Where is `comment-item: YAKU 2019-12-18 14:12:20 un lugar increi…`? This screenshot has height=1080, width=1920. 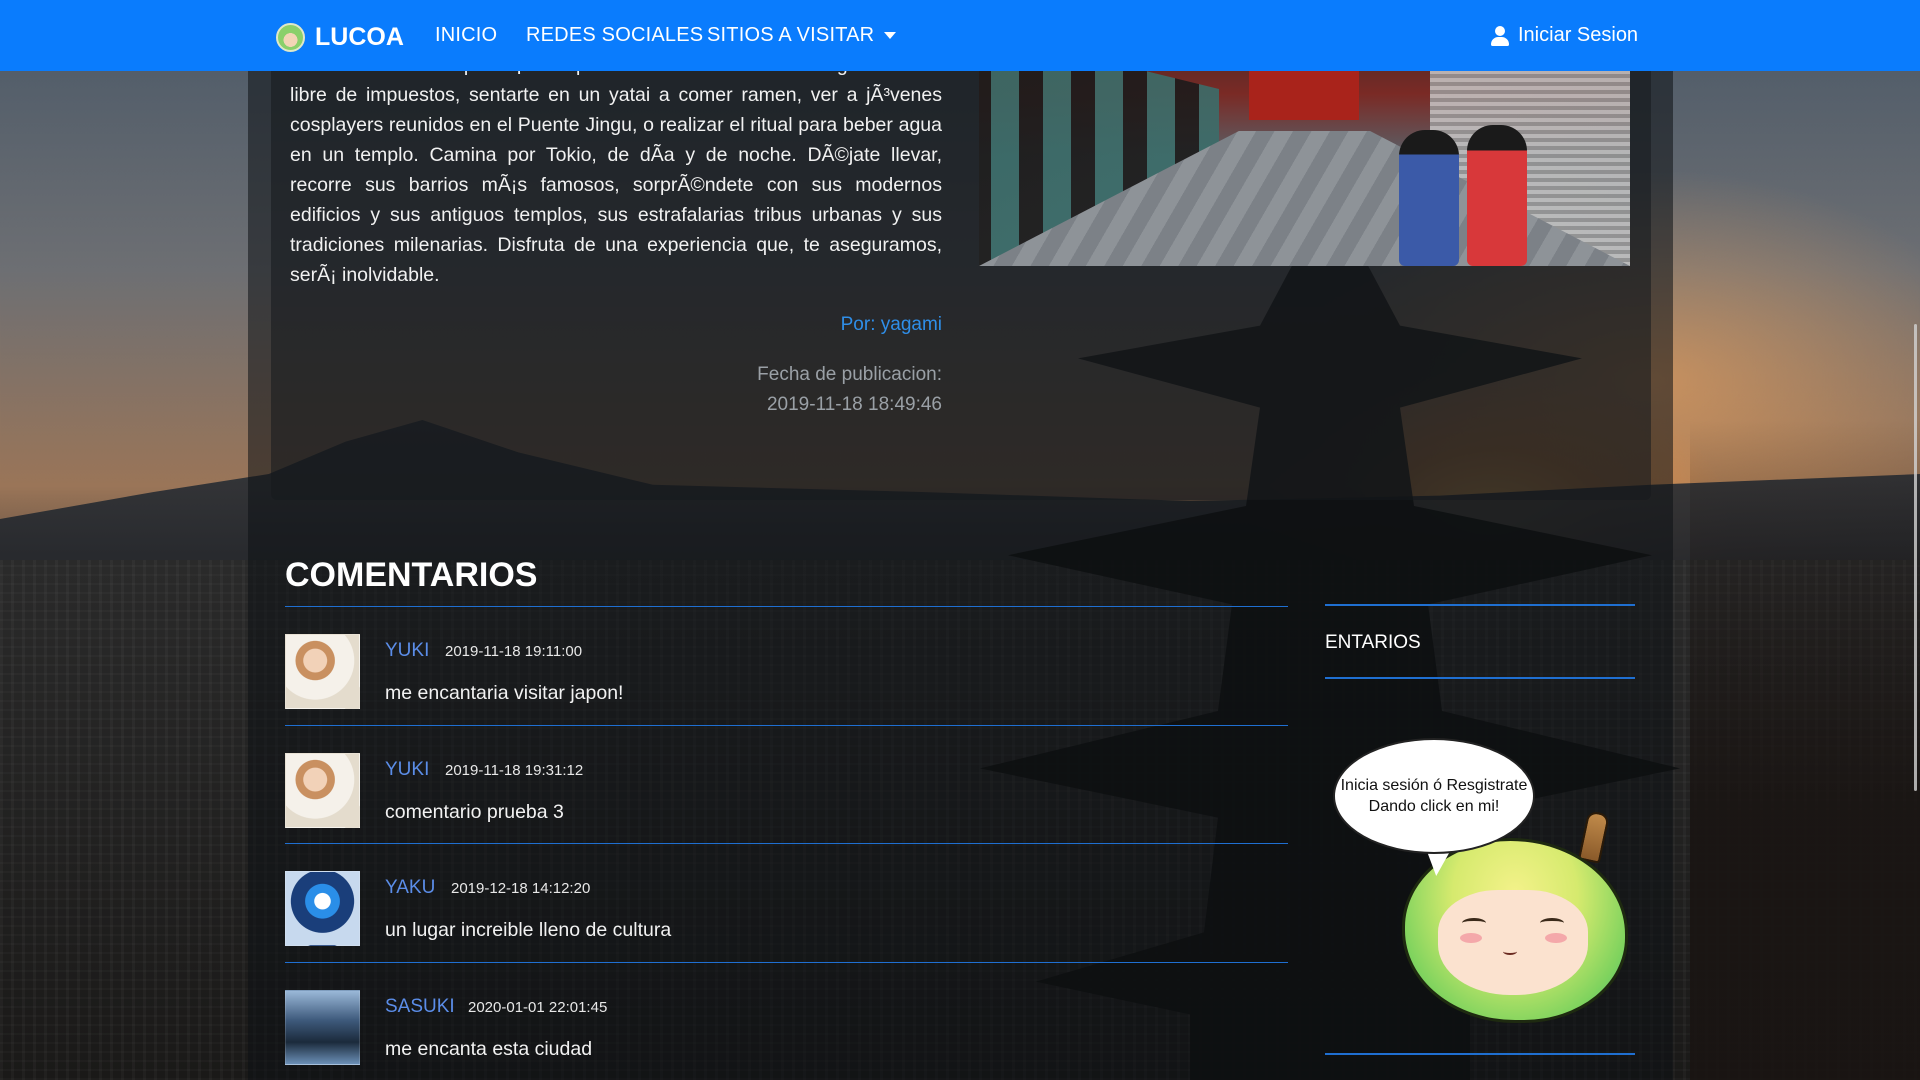
comment-item: YAKU 2019-12-18 14:12:20 un lugar increi… is located at coordinates (786, 915).